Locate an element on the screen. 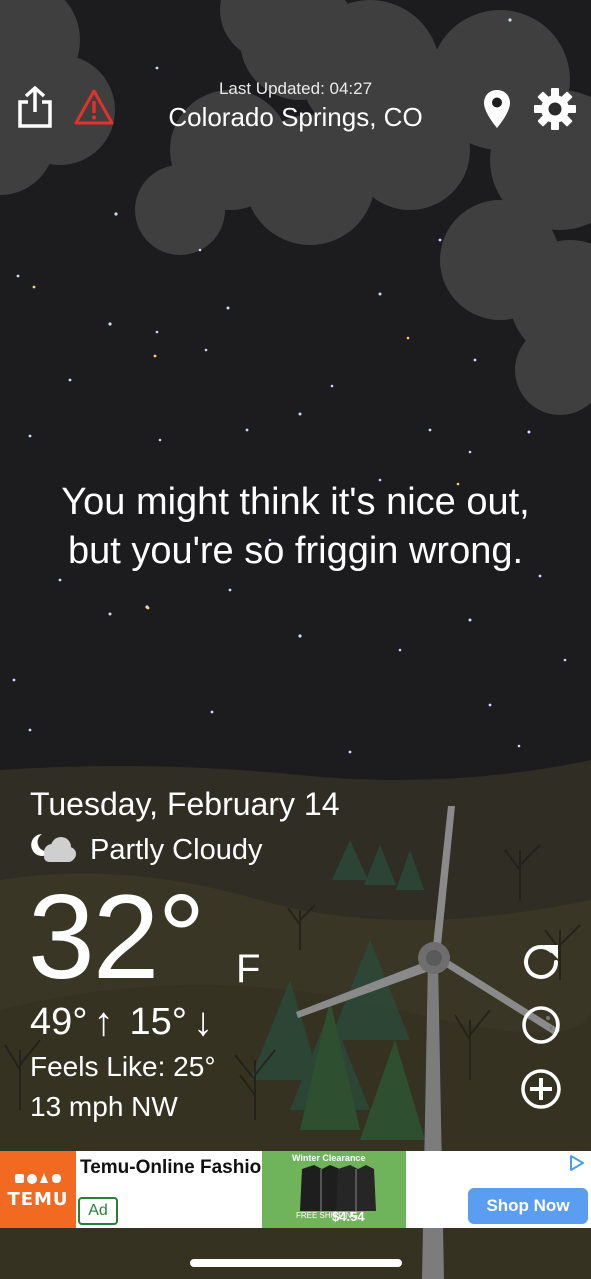 The width and height of the screenshot is (591, 1279). high-temp: 49° is located at coordinates (59, 1022).